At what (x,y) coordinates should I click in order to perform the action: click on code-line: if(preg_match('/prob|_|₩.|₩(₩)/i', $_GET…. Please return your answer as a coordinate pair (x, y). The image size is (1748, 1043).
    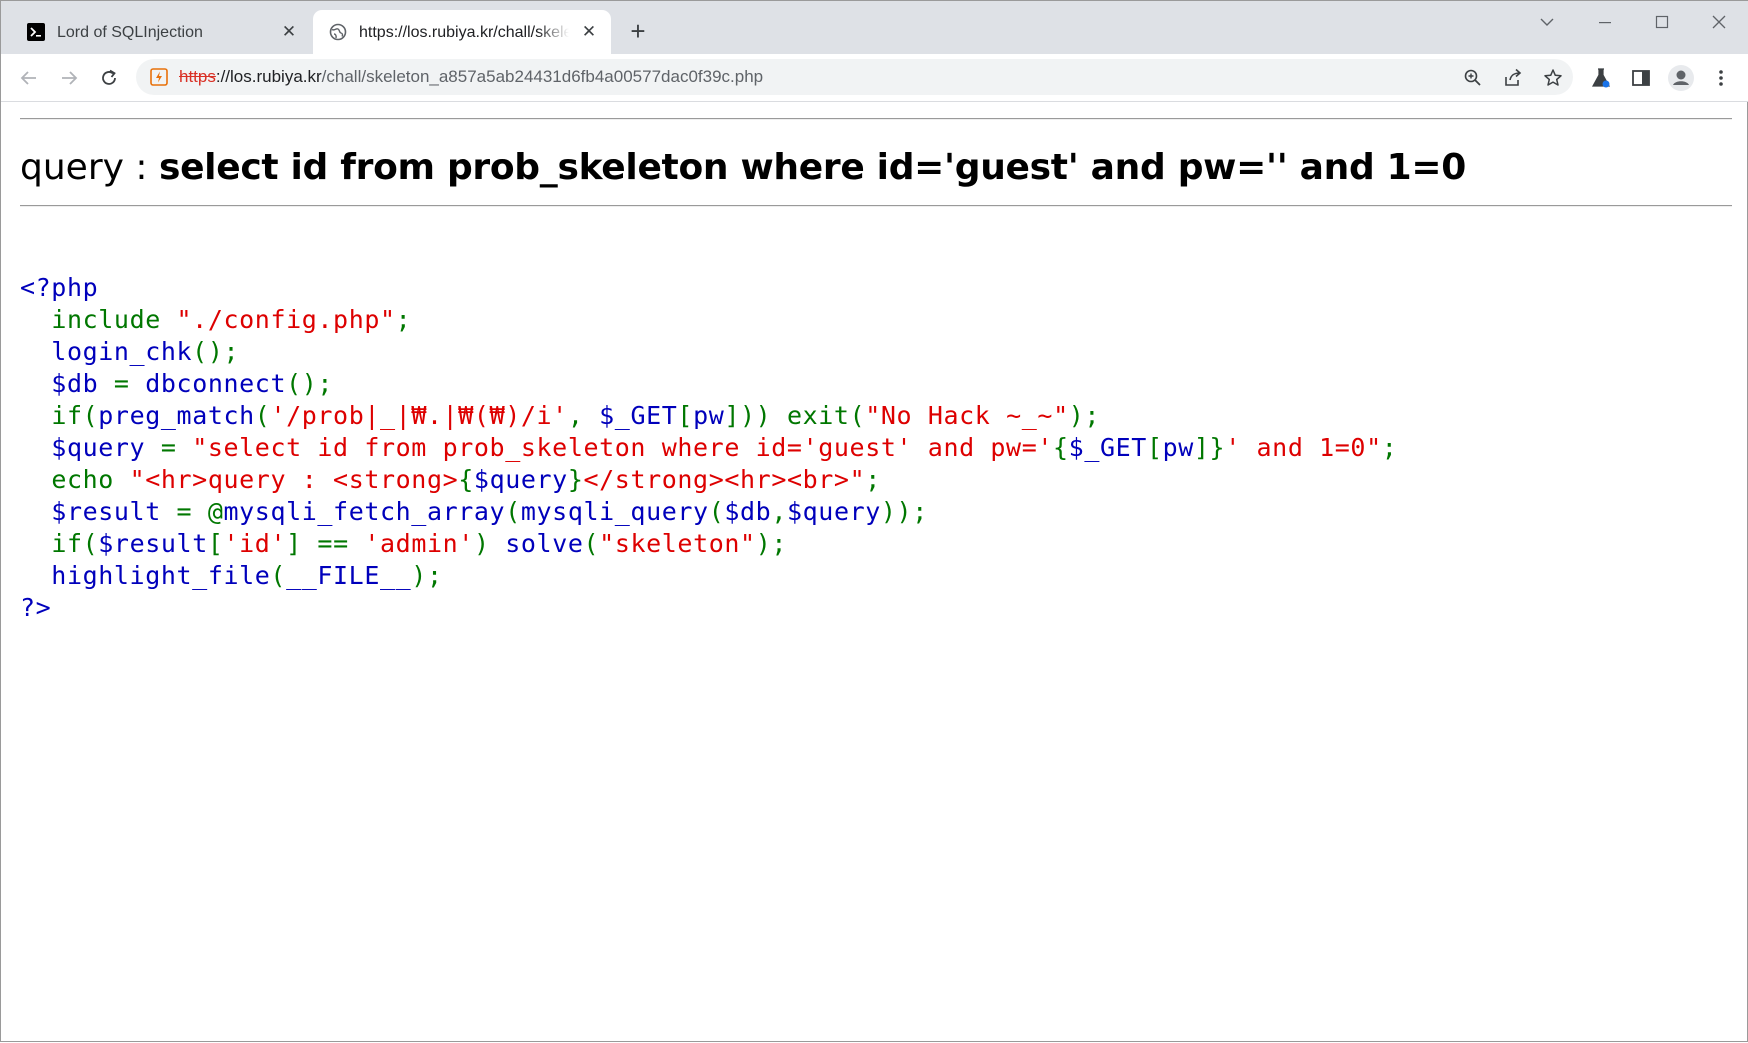
    Looking at the image, I should click on (708, 416).